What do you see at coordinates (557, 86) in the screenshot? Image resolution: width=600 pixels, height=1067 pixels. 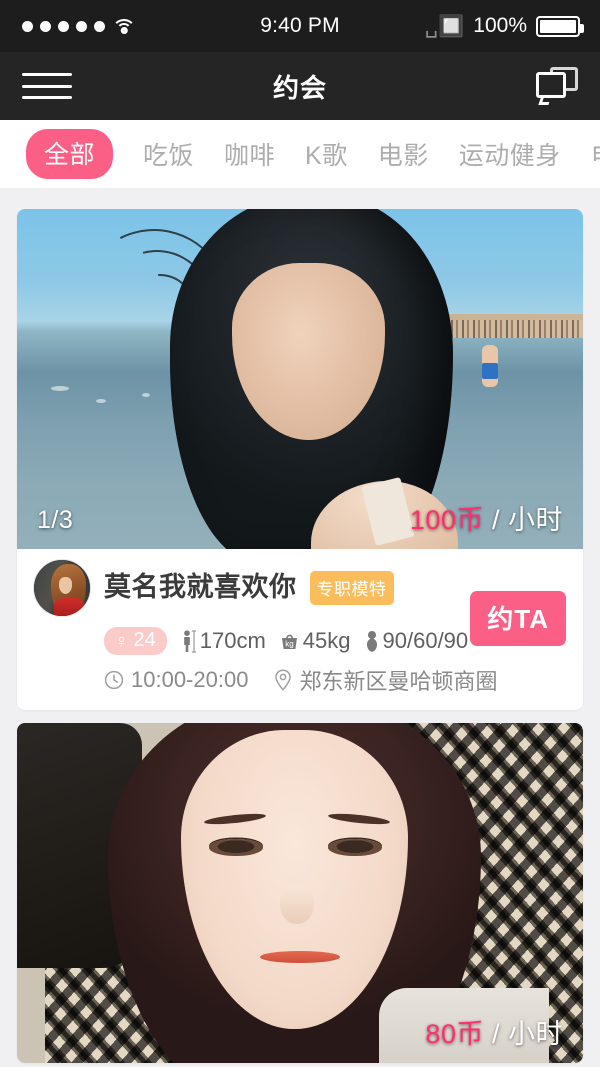 I see `chat-bubbles-icon` at bounding box center [557, 86].